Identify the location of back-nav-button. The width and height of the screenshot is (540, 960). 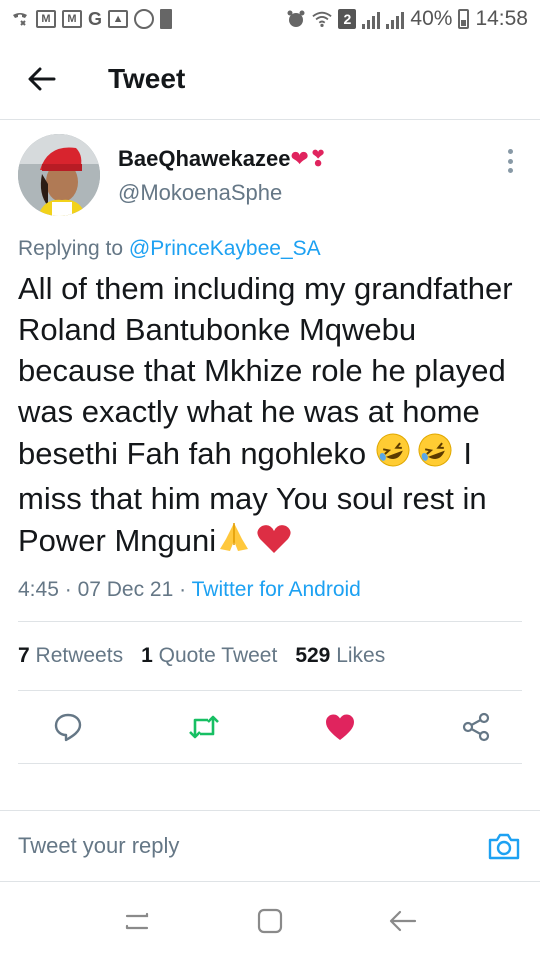
(403, 921).